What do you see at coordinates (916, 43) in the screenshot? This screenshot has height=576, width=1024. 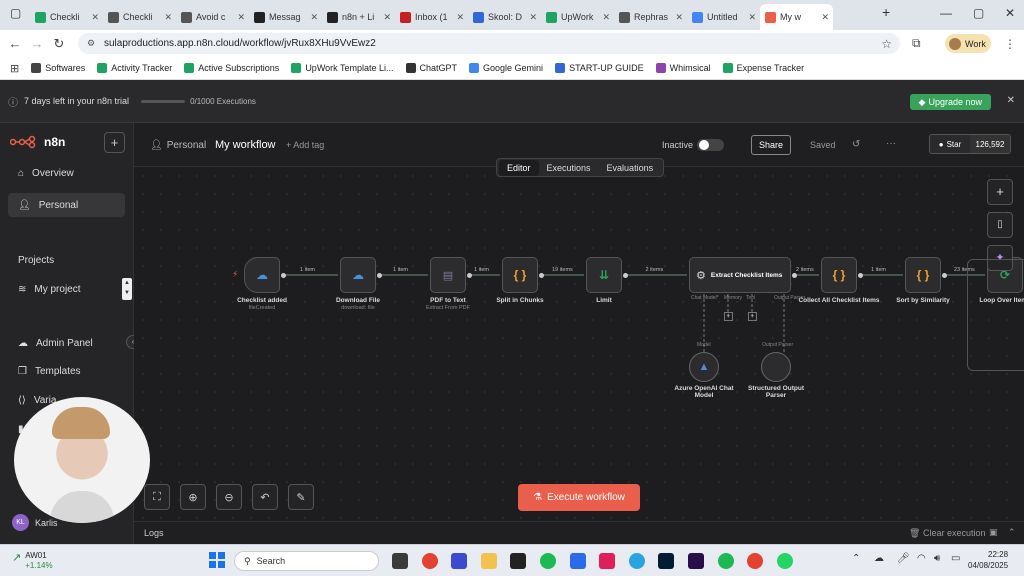 I see `extensions-icon: ⧉` at bounding box center [916, 43].